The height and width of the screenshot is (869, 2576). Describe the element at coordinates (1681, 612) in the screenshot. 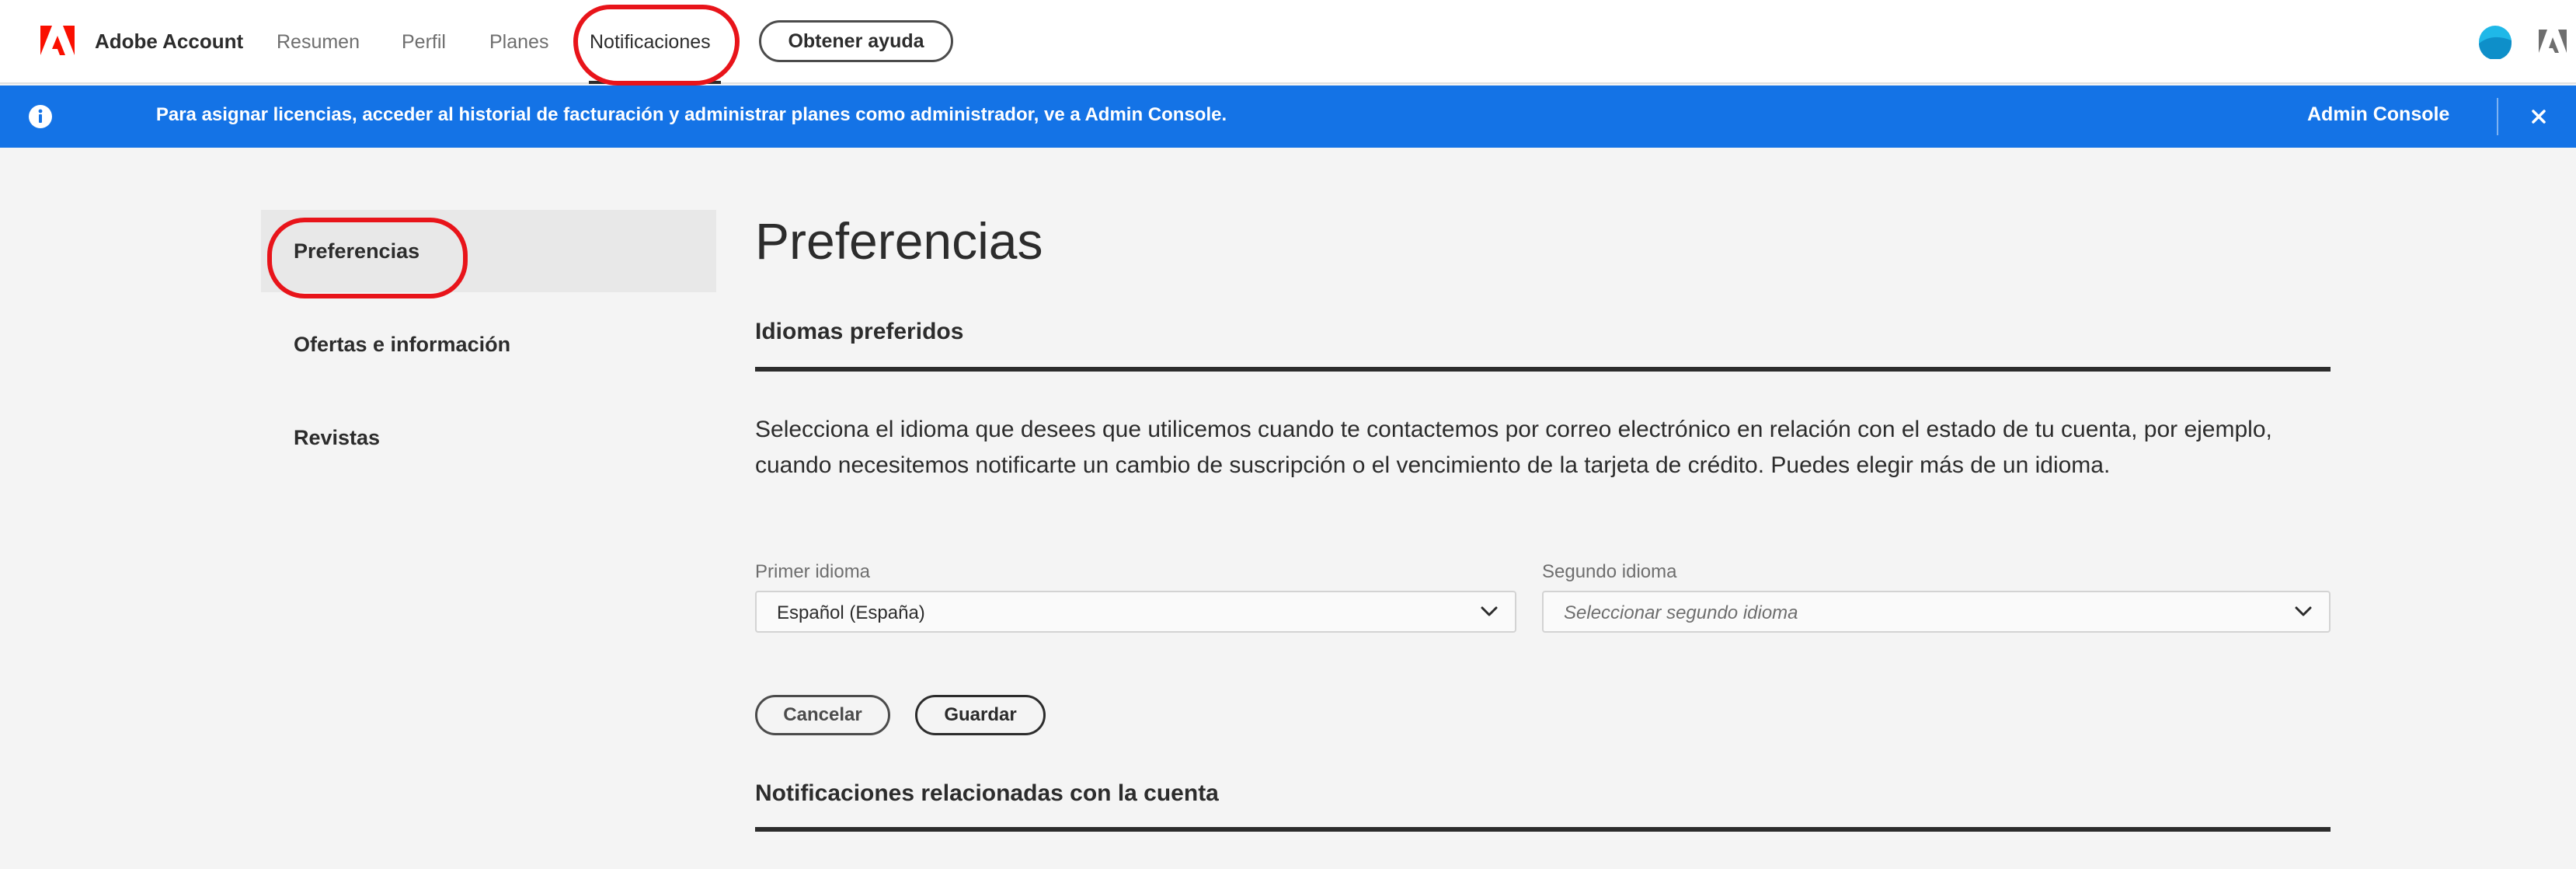

I see `second-language-placeholder: Seleccionar segundo idioma` at that location.